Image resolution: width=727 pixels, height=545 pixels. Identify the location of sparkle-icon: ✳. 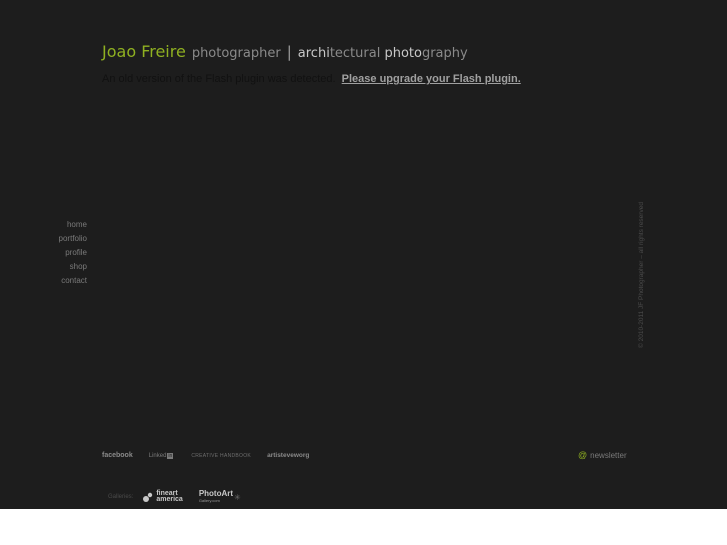
(237, 497).